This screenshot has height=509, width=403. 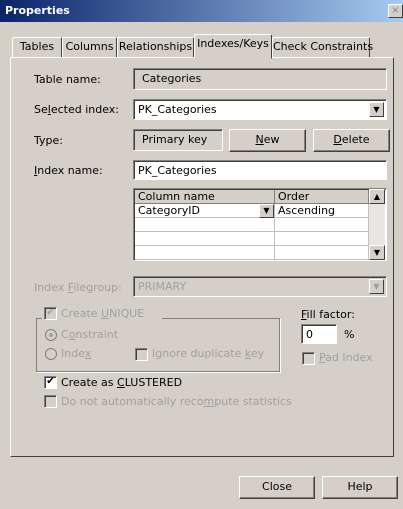 I want to click on type-label: Type:, so click(x=48, y=140).